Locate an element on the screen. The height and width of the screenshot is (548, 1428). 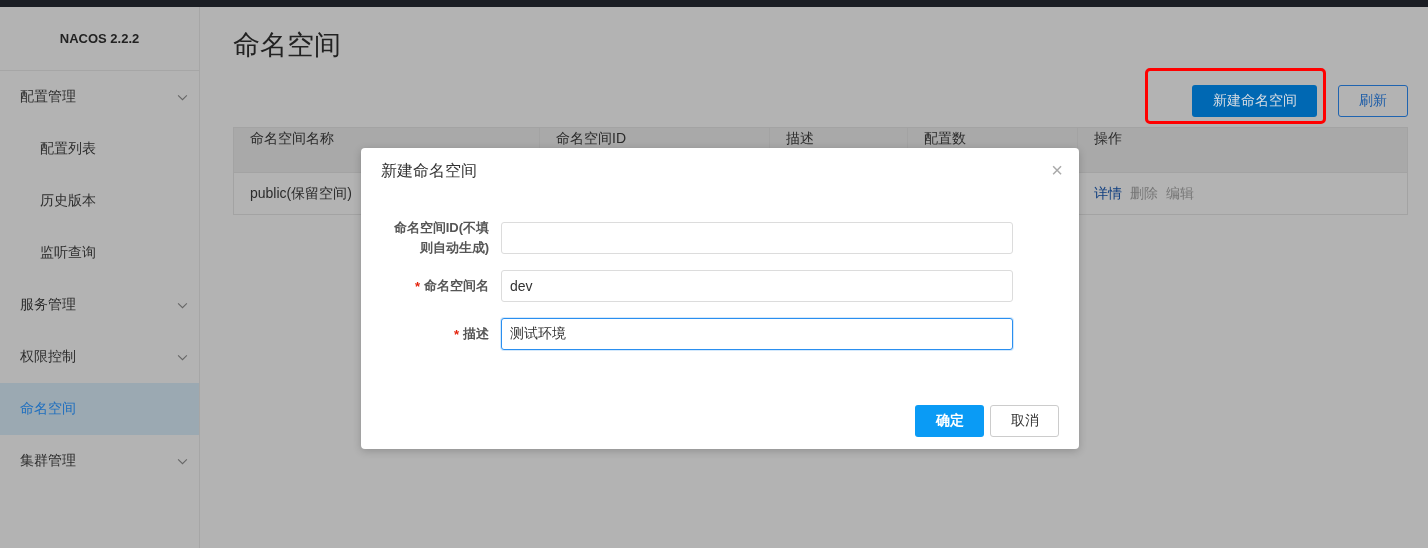
nav-item: 服务管理 is located at coordinates (99, 305).